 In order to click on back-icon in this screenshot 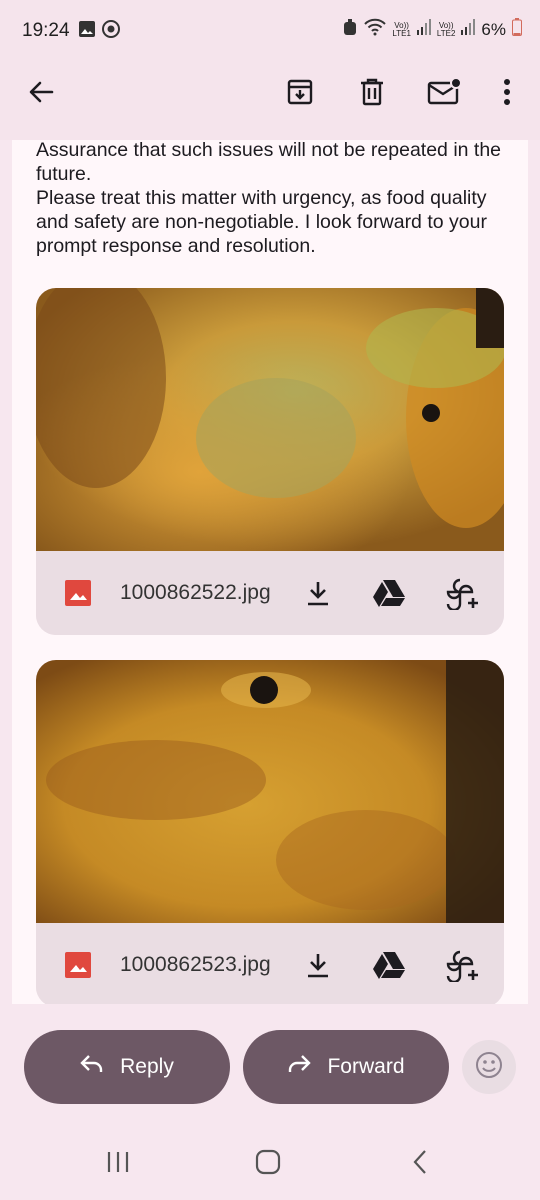, I will do `click(420, 1162)`.